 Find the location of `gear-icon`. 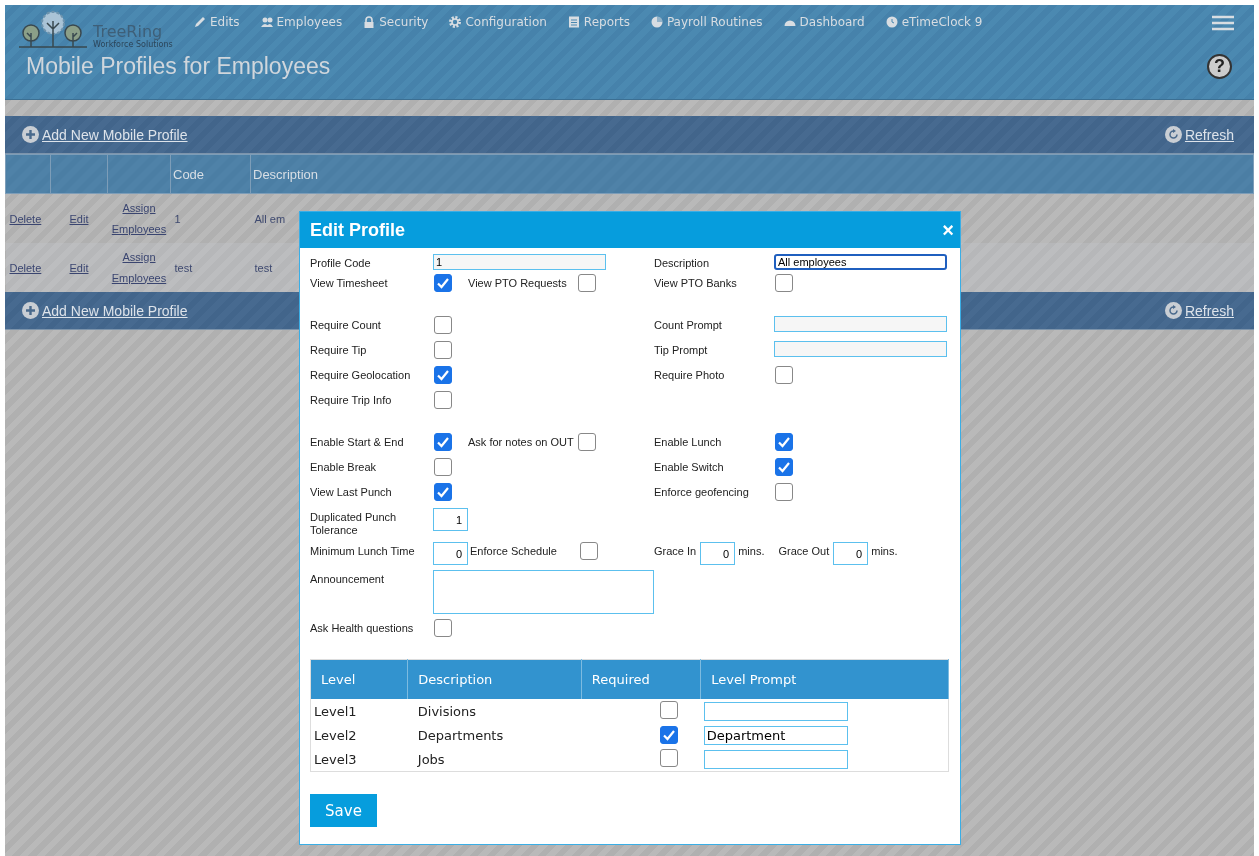

gear-icon is located at coordinates (455, 22).